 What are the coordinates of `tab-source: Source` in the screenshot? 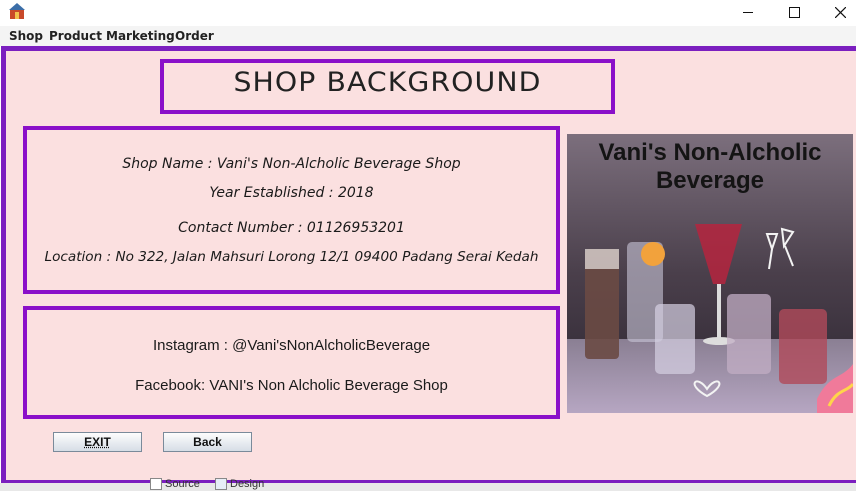 It's located at (175, 483).